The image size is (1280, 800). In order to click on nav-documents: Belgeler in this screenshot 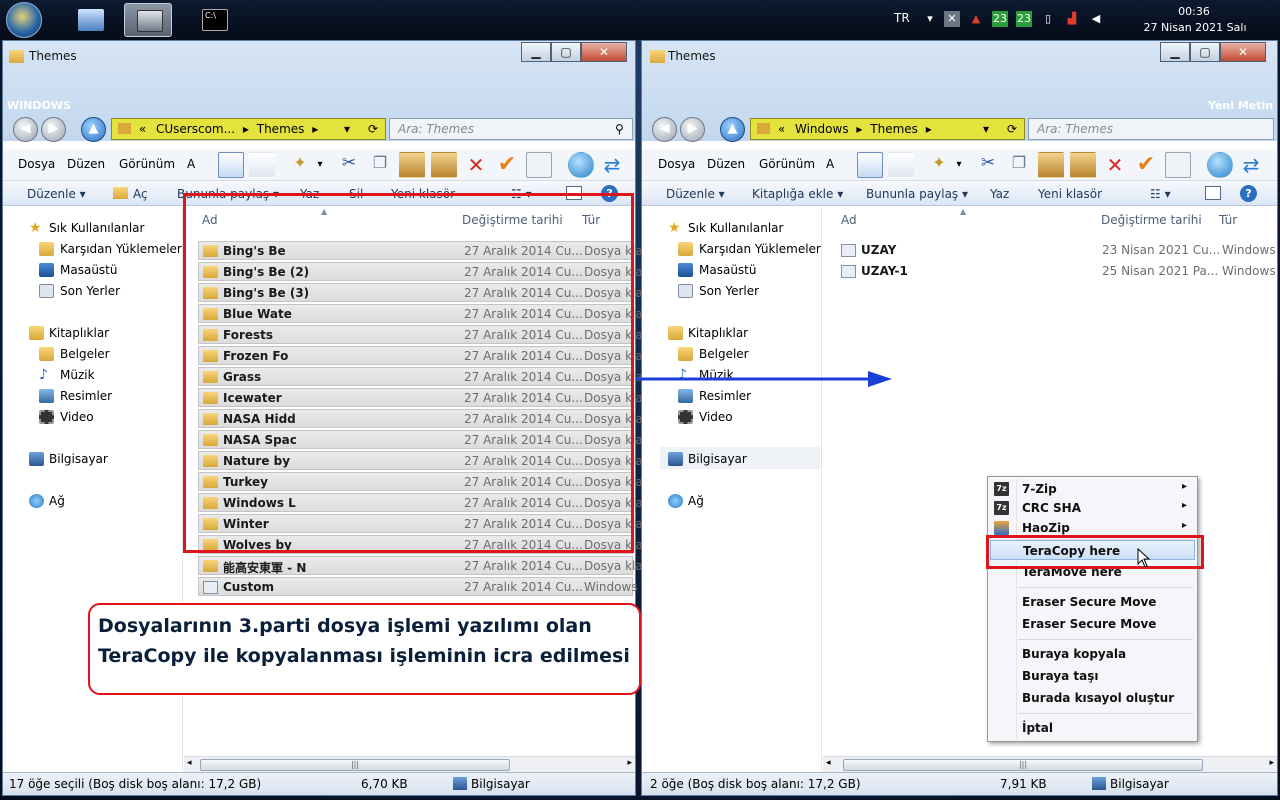, I will do `click(724, 354)`.